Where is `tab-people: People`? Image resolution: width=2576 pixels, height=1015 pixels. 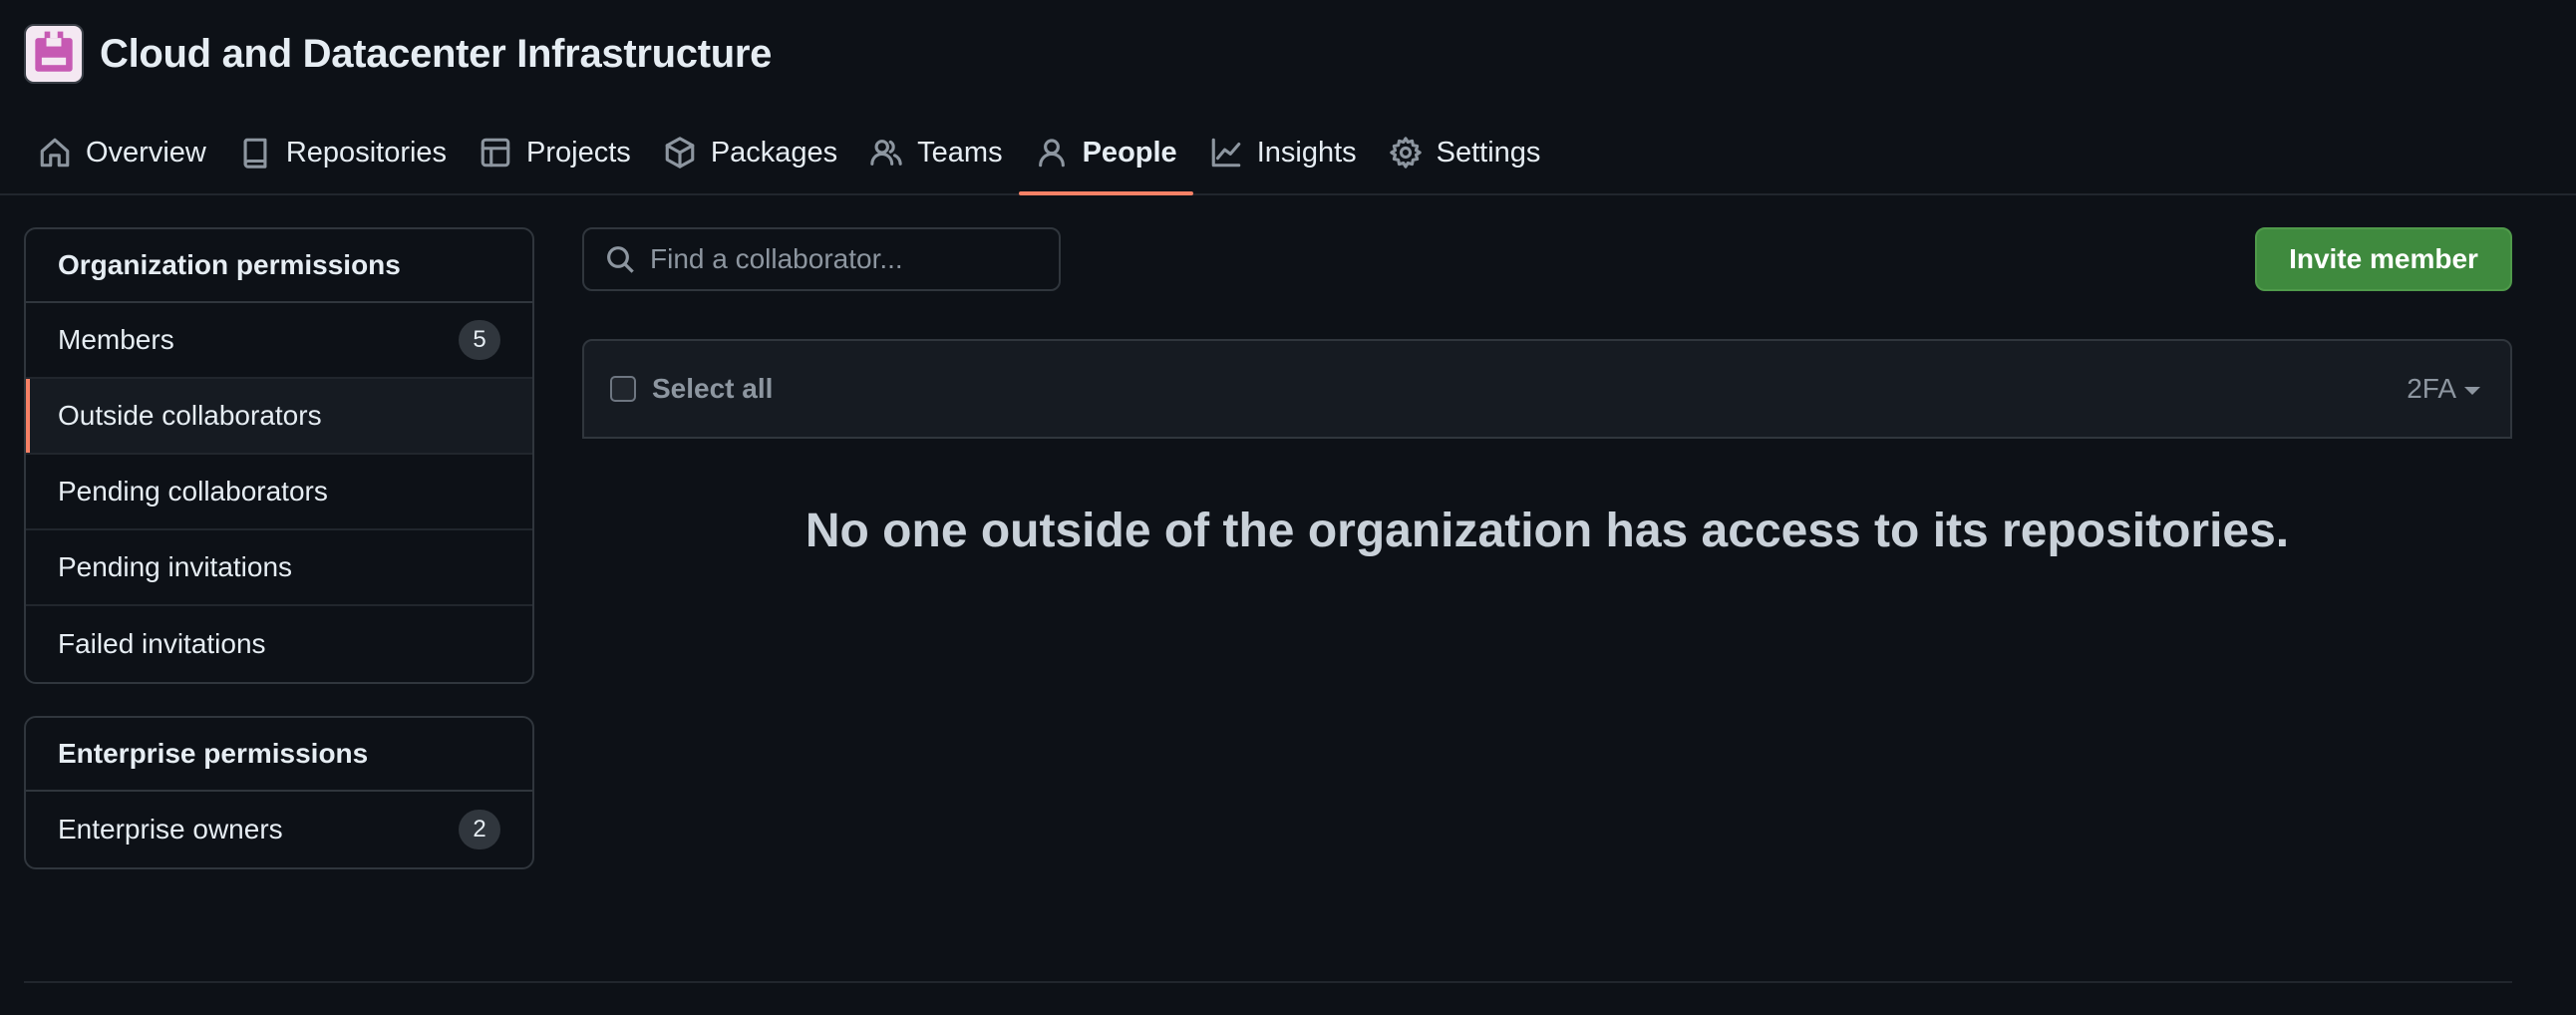
tab-people: People is located at coordinates (1105, 153).